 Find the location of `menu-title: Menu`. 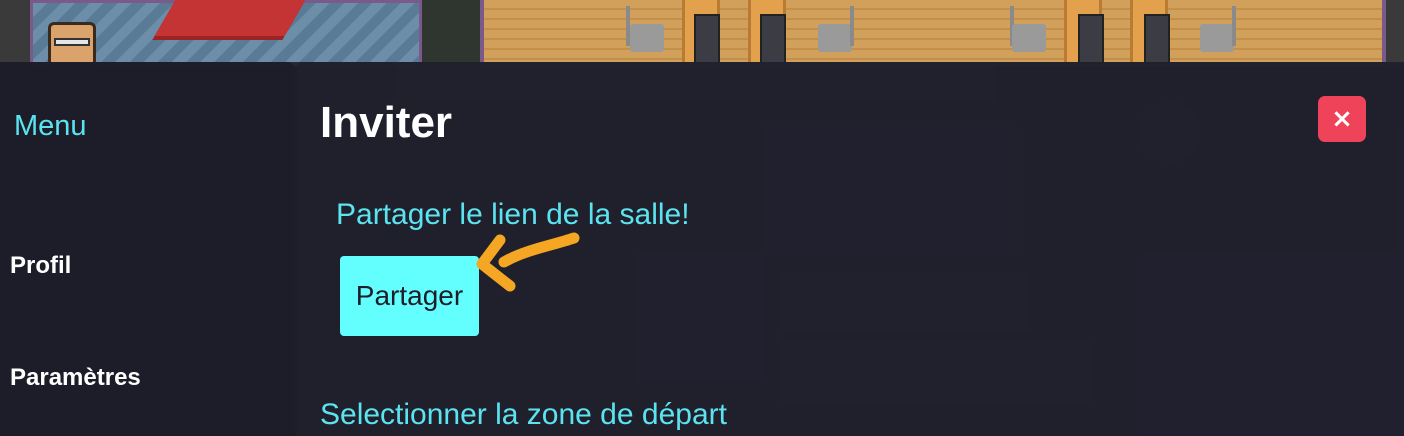

menu-title: Menu is located at coordinates (50, 126).